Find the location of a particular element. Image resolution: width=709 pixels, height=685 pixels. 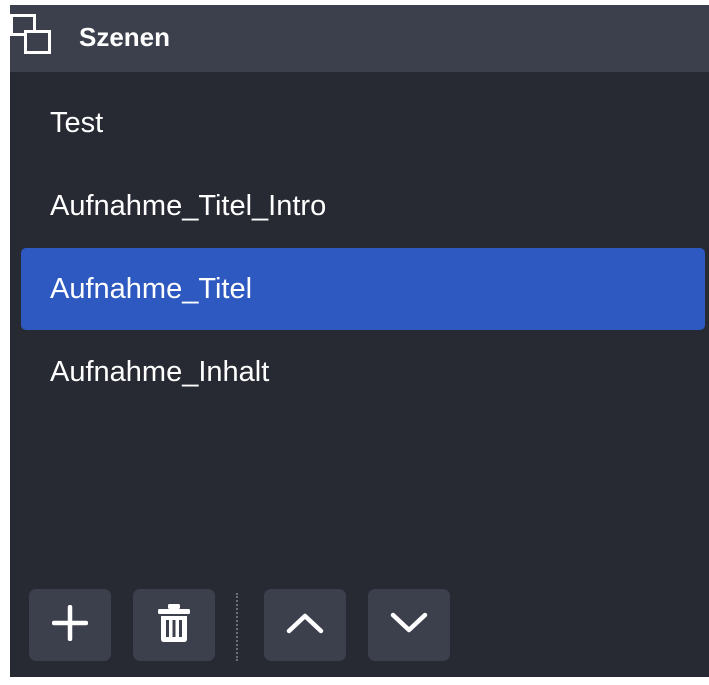

trash-icon is located at coordinates (174, 625).